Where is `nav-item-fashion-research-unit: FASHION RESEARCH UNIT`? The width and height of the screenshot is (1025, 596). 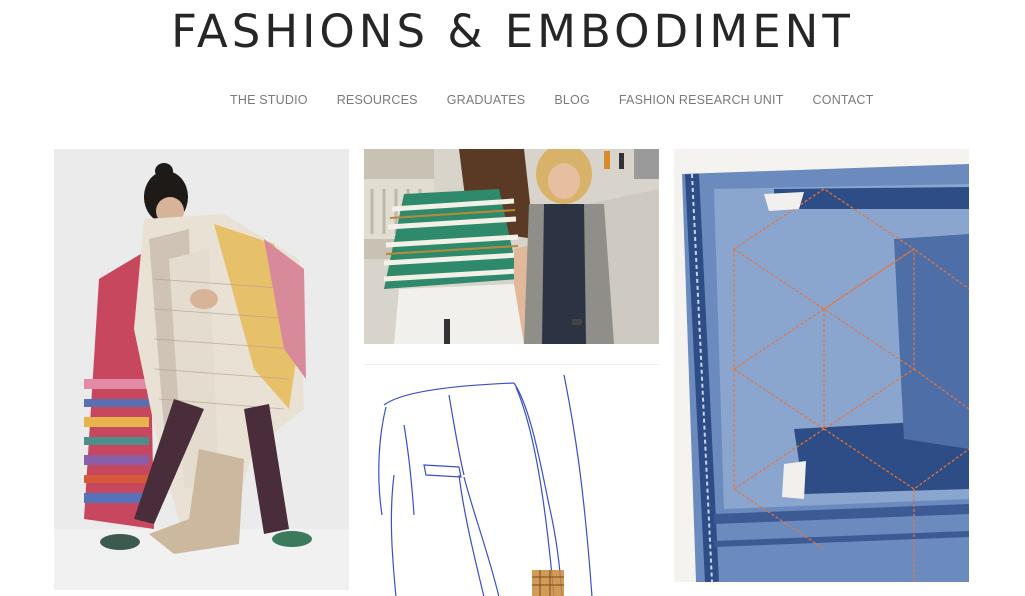 nav-item-fashion-research-unit: FASHION RESEARCH UNIT is located at coordinates (701, 100).